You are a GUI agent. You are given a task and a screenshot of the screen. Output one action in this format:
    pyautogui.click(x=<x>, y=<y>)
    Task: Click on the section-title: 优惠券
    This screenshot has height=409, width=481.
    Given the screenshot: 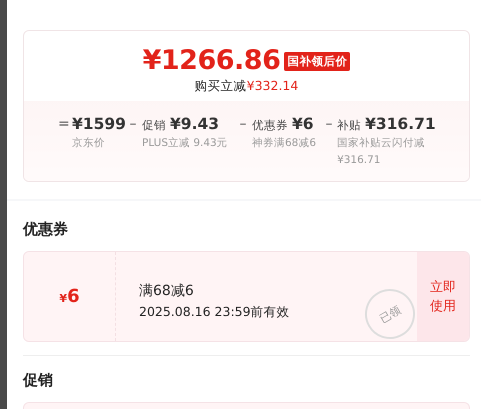 What is the action you would take?
    pyautogui.click(x=46, y=229)
    